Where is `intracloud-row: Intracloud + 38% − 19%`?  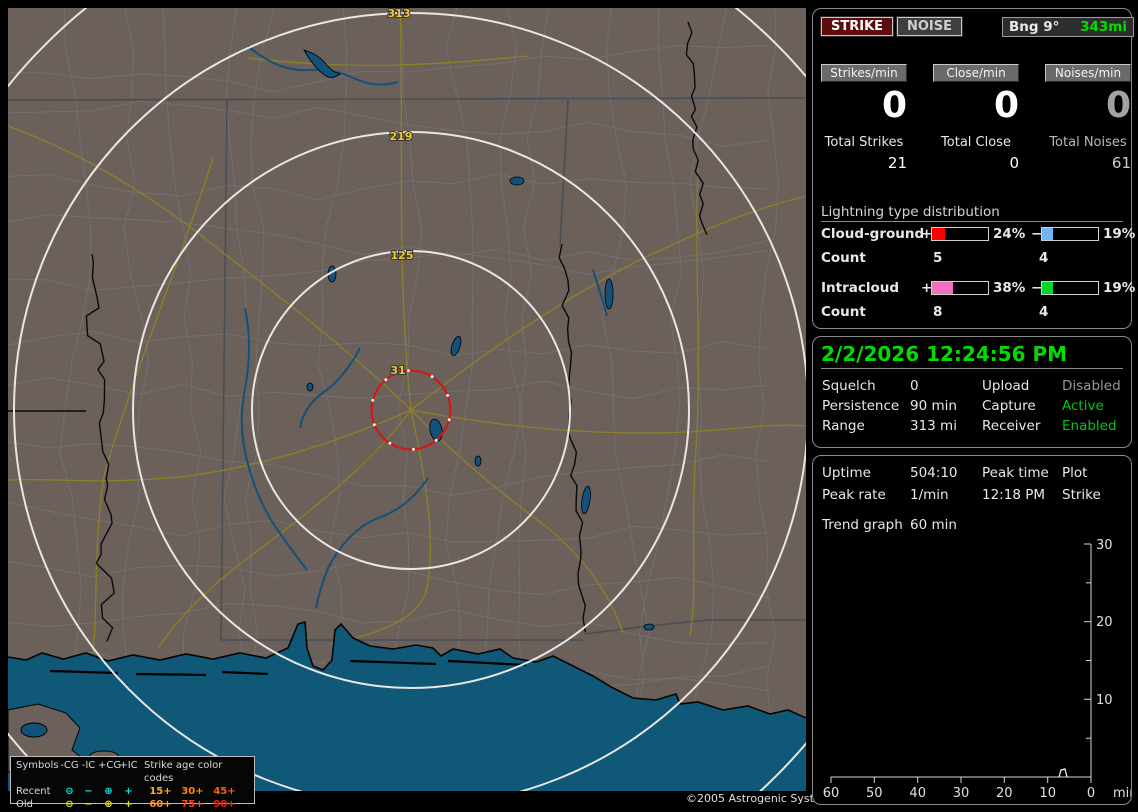 intracloud-row: Intracloud + 38% − 19% is located at coordinates (978, 288).